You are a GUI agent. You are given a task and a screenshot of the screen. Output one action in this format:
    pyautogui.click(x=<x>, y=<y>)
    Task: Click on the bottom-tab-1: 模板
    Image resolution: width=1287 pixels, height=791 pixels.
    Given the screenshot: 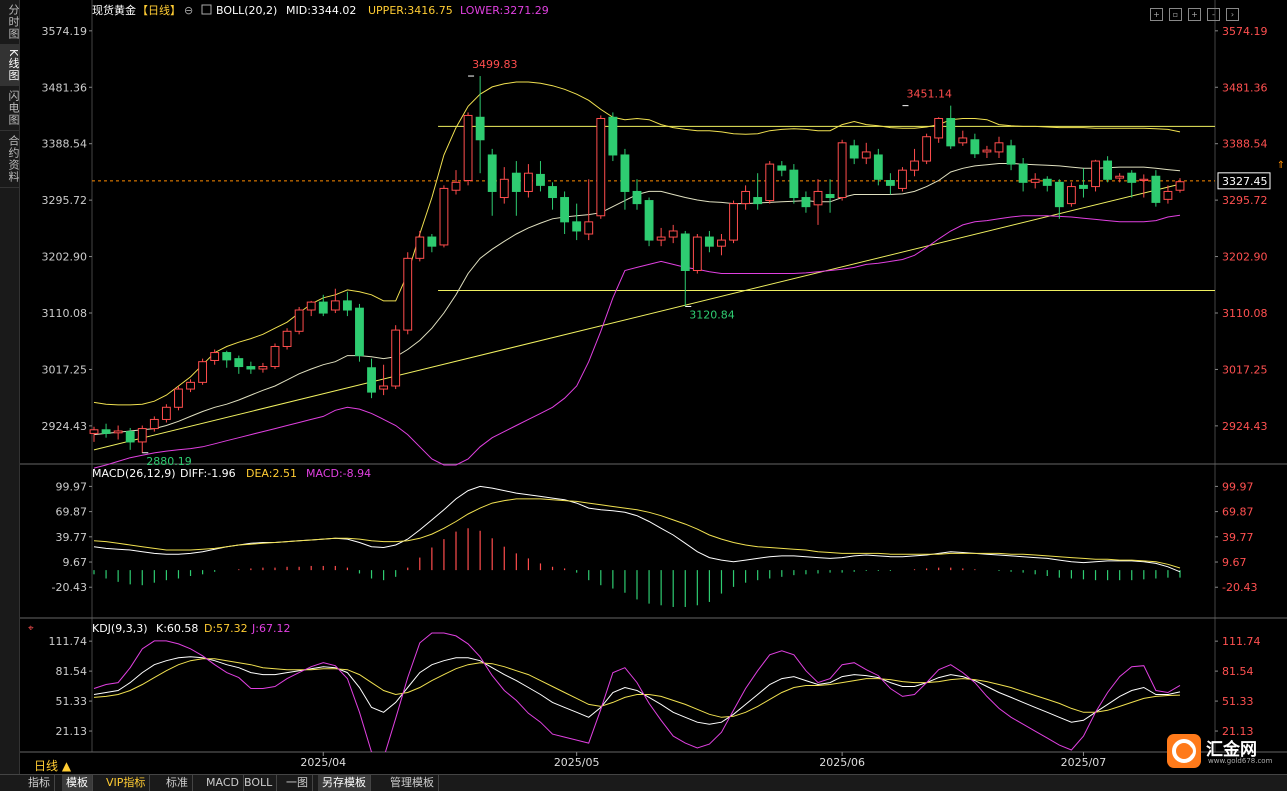 What is the action you would take?
    pyautogui.click(x=77, y=783)
    